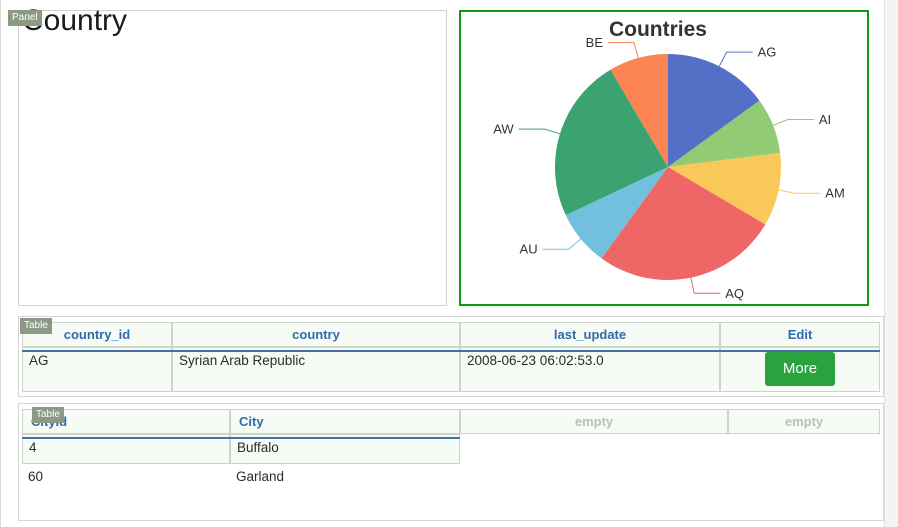 This screenshot has width=898, height=527. What do you see at coordinates (767, 52) in the screenshot?
I see `pie-label-AG: AG` at bounding box center [767, 52].